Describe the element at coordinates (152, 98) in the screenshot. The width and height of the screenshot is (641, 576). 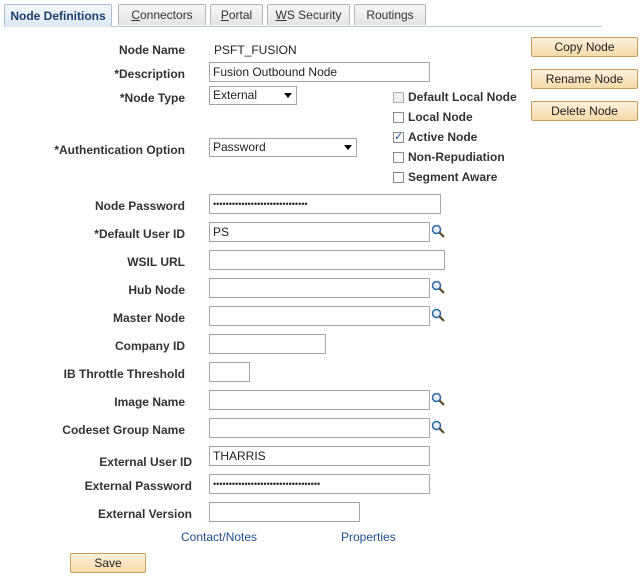
I see `node-type-label: *Node Type` at that location.